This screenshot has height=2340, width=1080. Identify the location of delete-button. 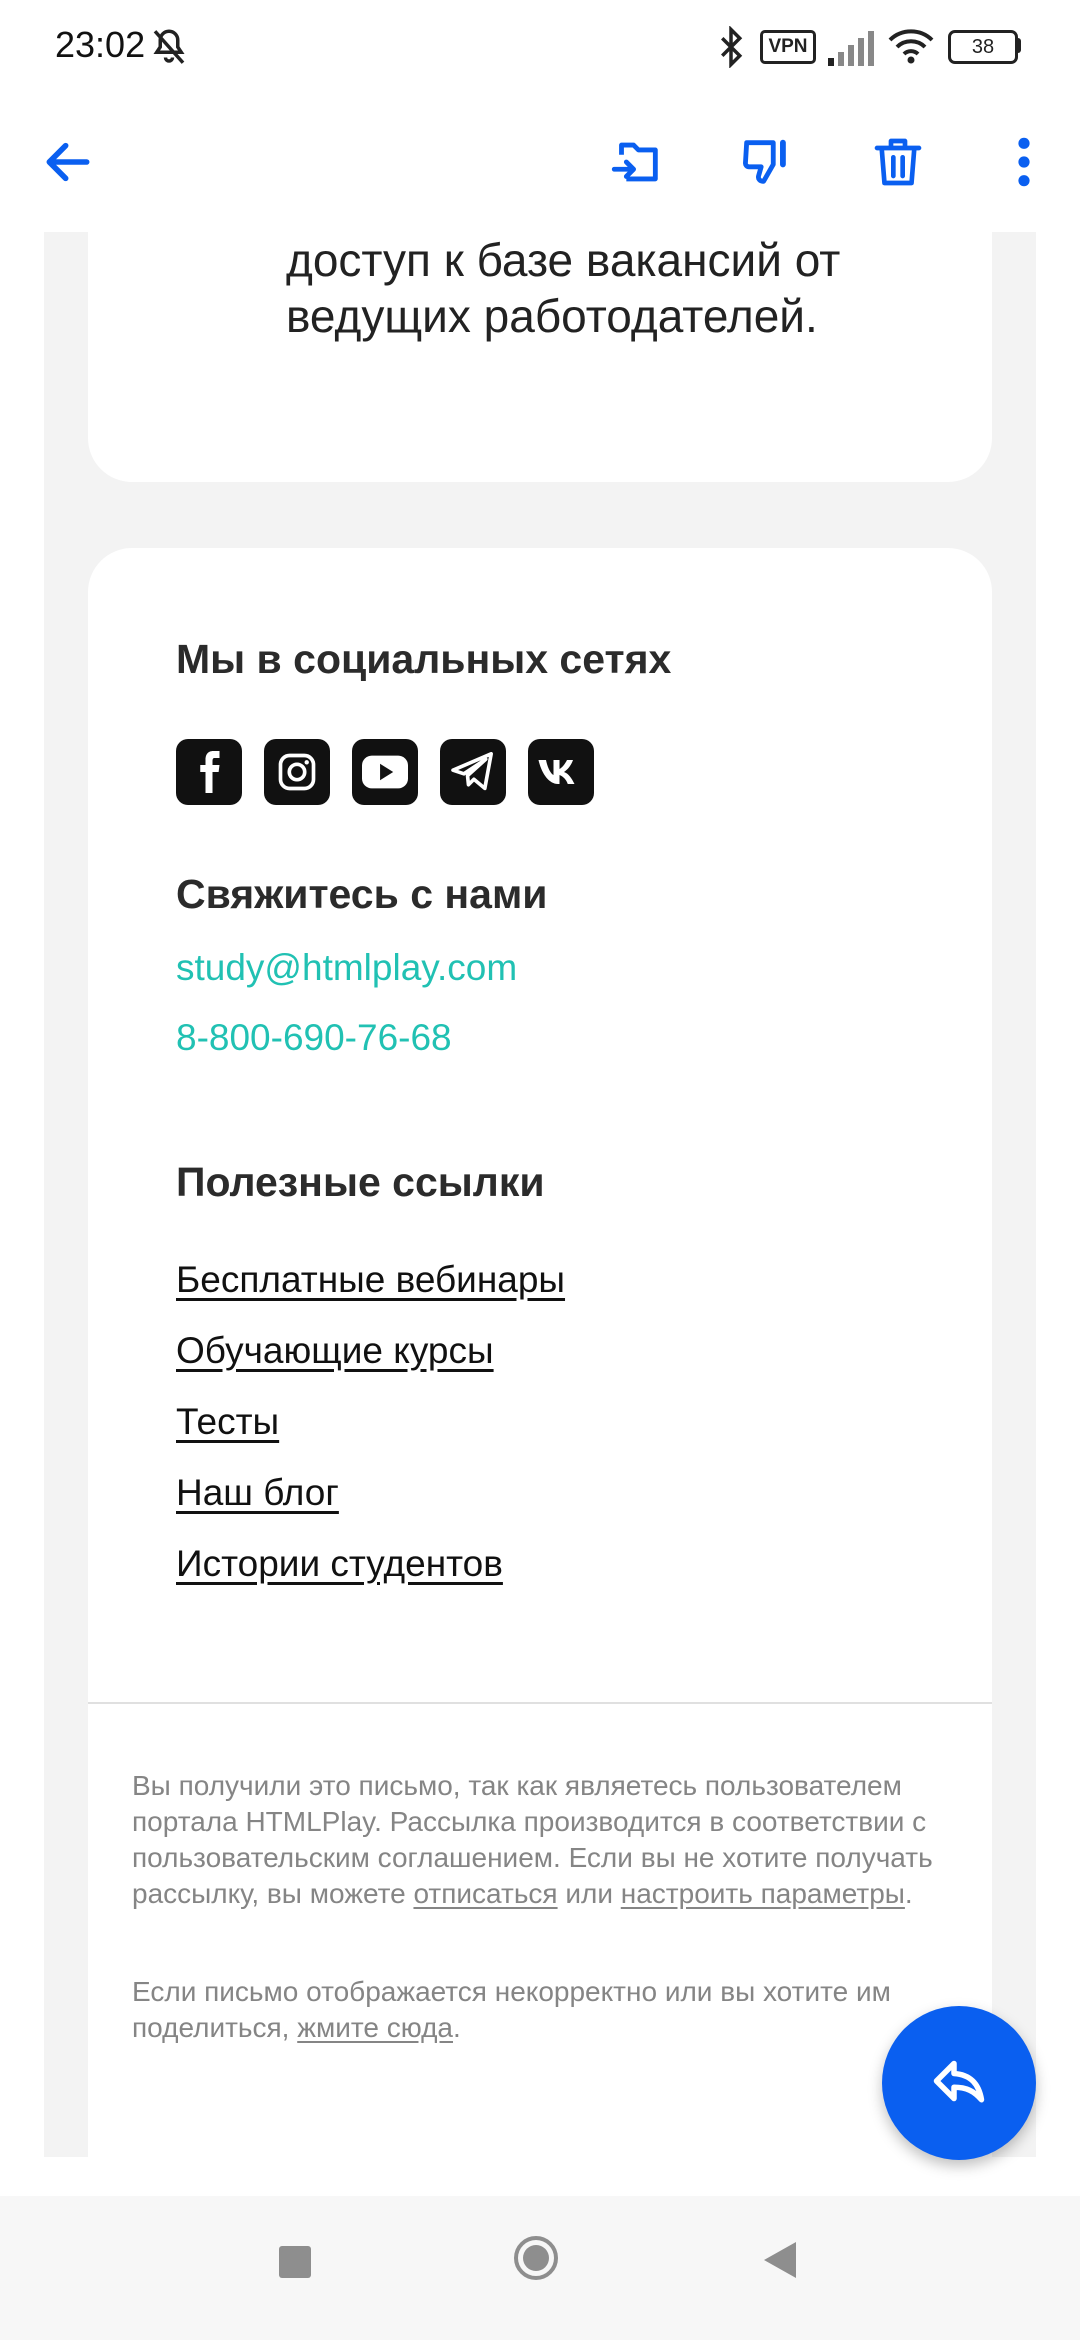
(898, 164).